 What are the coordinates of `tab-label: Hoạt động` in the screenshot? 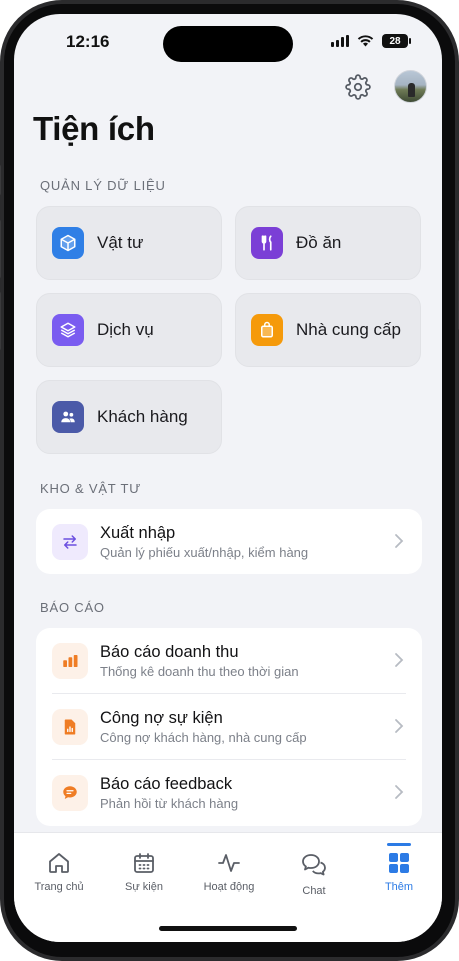 It's located at (229, 887).